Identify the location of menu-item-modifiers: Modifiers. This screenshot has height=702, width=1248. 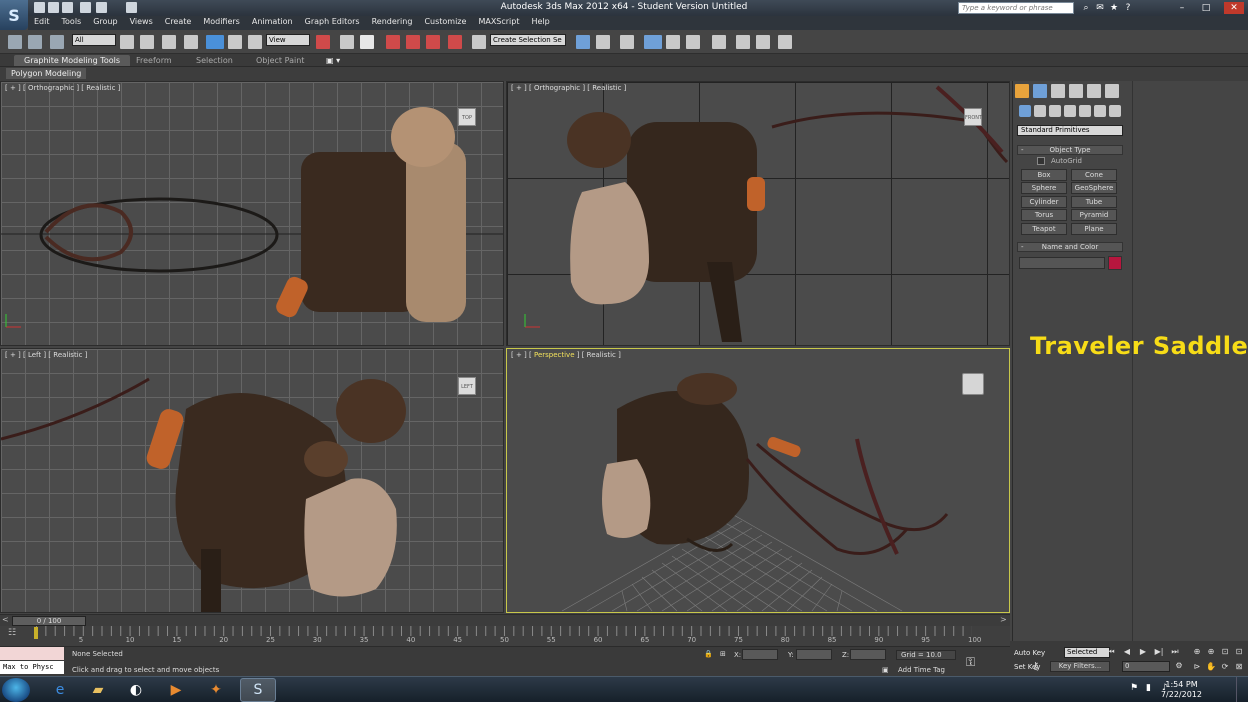
(221, 23).